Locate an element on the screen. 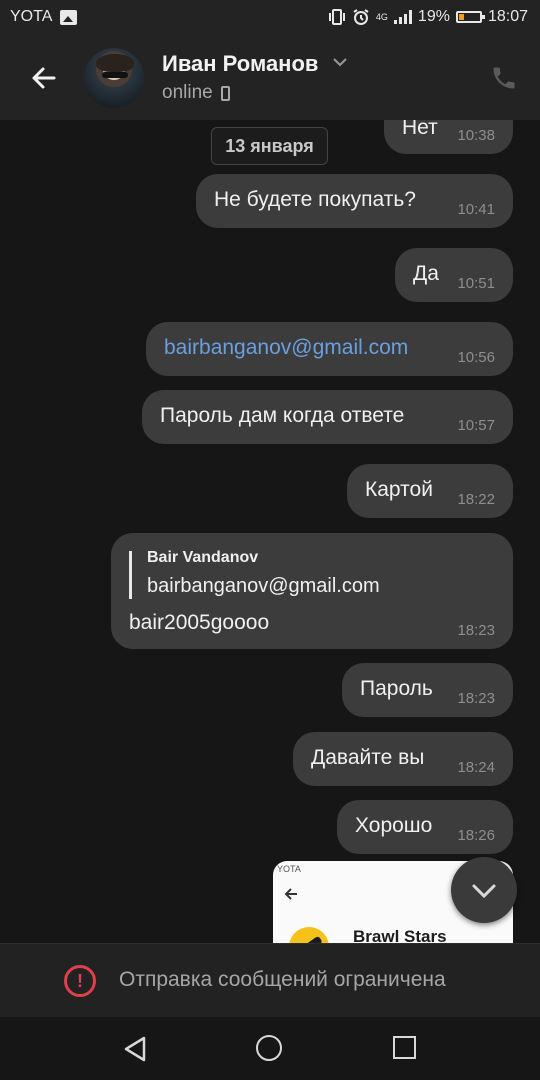  message-bubble: bairbanganov@gmail.com 10:56 is located at coordinates (329, 349).